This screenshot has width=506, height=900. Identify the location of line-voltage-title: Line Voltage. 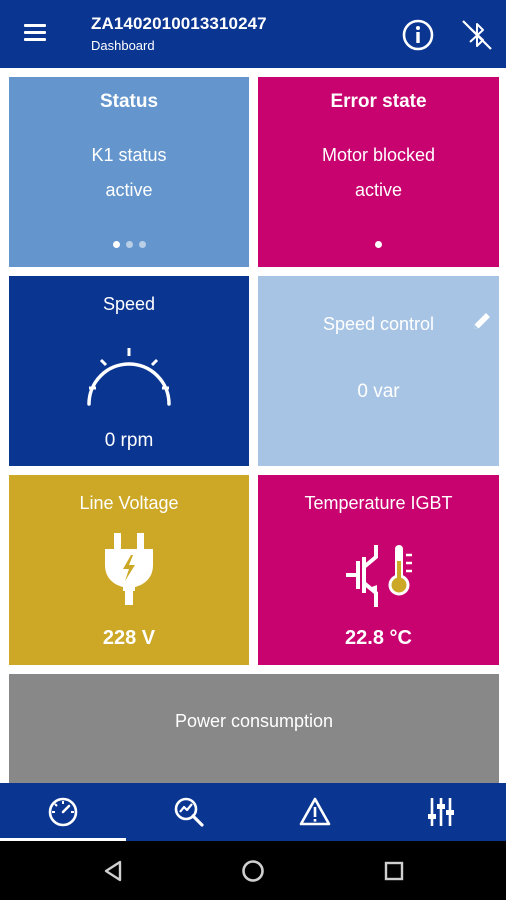
(129, 503).